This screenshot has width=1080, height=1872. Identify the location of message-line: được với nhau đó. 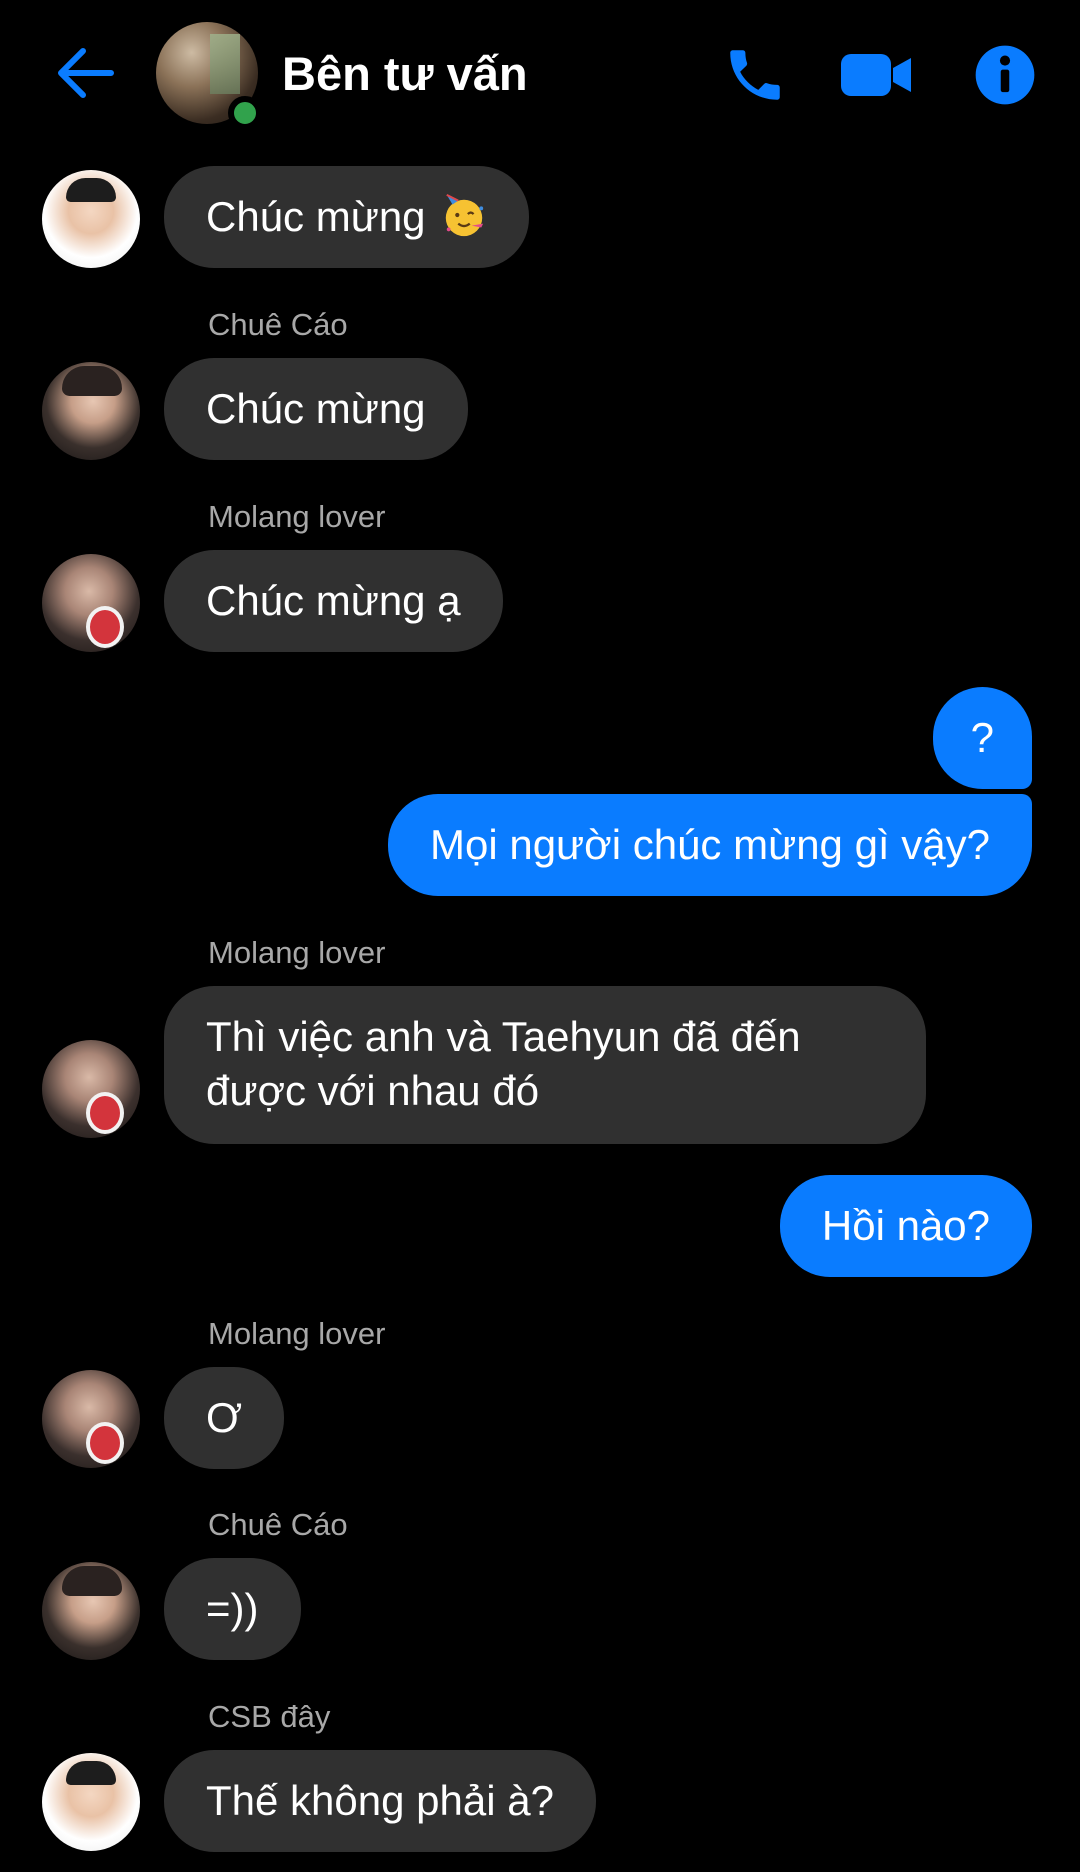
(373, 1090).